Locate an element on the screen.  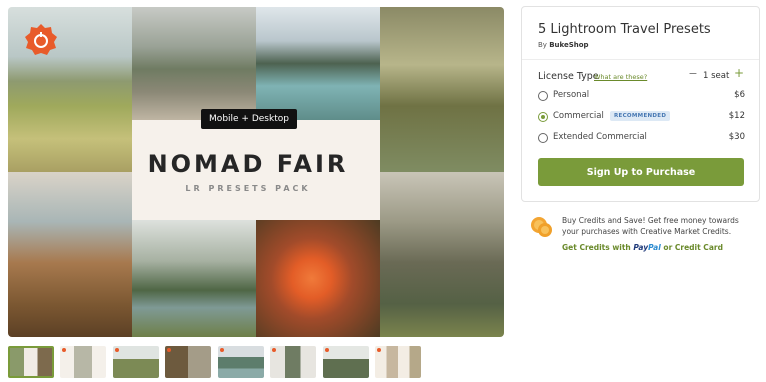
paypal-logo-part1: Pay is located at coordinates (641, 247).